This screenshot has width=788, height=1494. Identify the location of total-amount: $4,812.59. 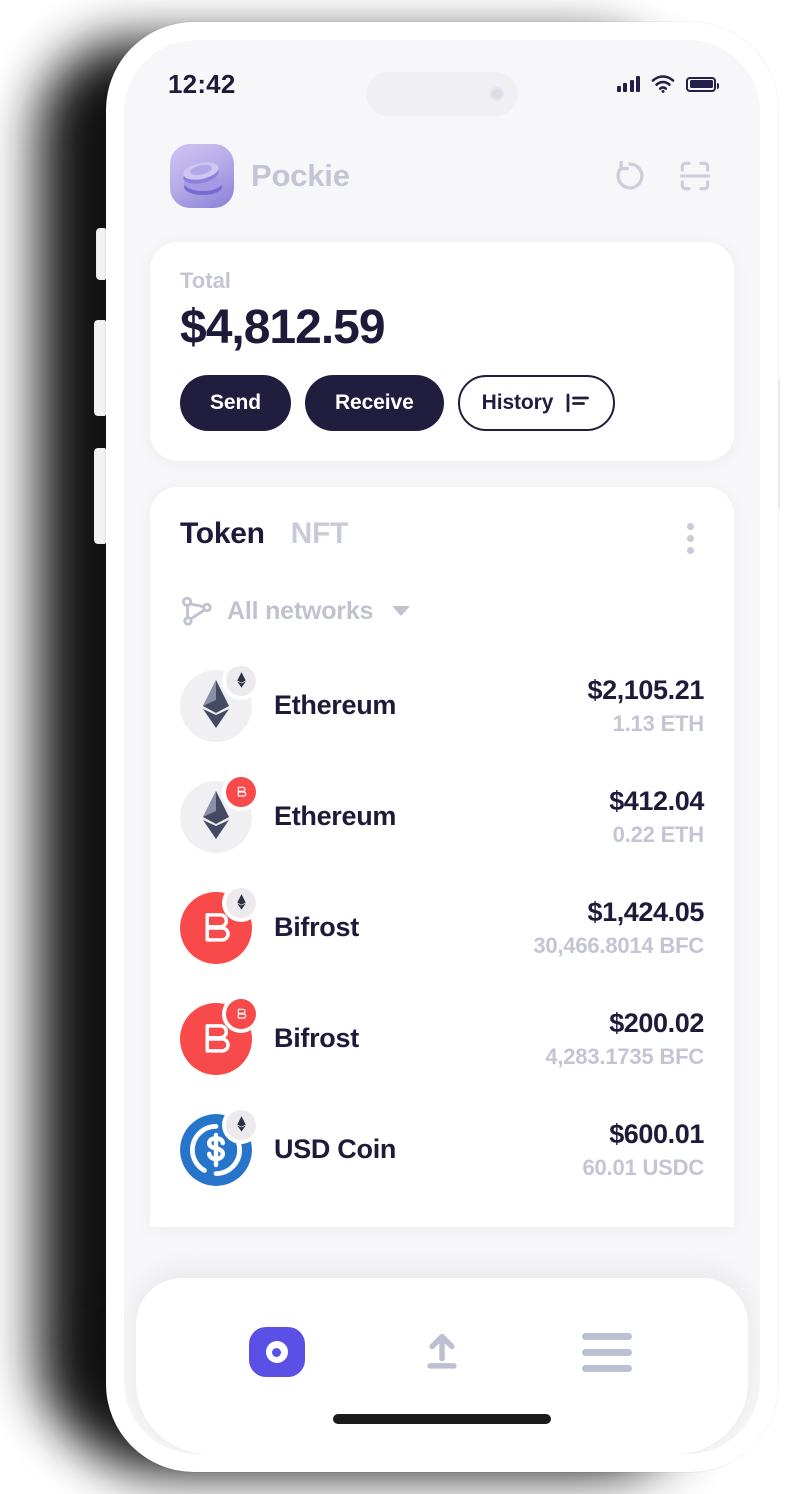
(283, 327).